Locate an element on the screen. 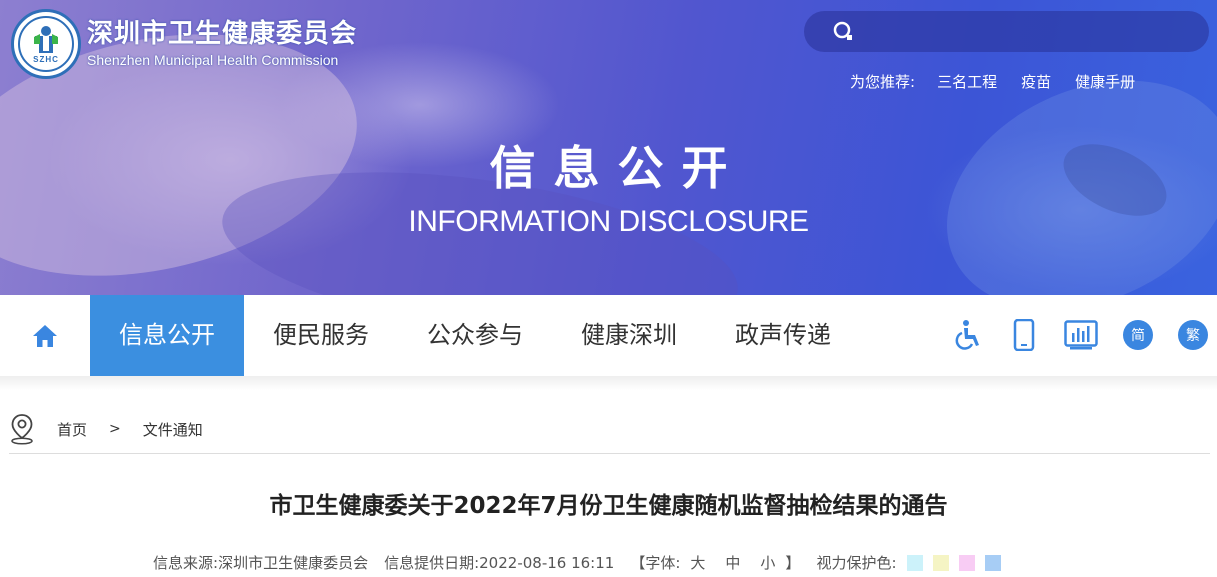  nav-item-government-voice: 政声传递 is located at coordinates (783, 335).